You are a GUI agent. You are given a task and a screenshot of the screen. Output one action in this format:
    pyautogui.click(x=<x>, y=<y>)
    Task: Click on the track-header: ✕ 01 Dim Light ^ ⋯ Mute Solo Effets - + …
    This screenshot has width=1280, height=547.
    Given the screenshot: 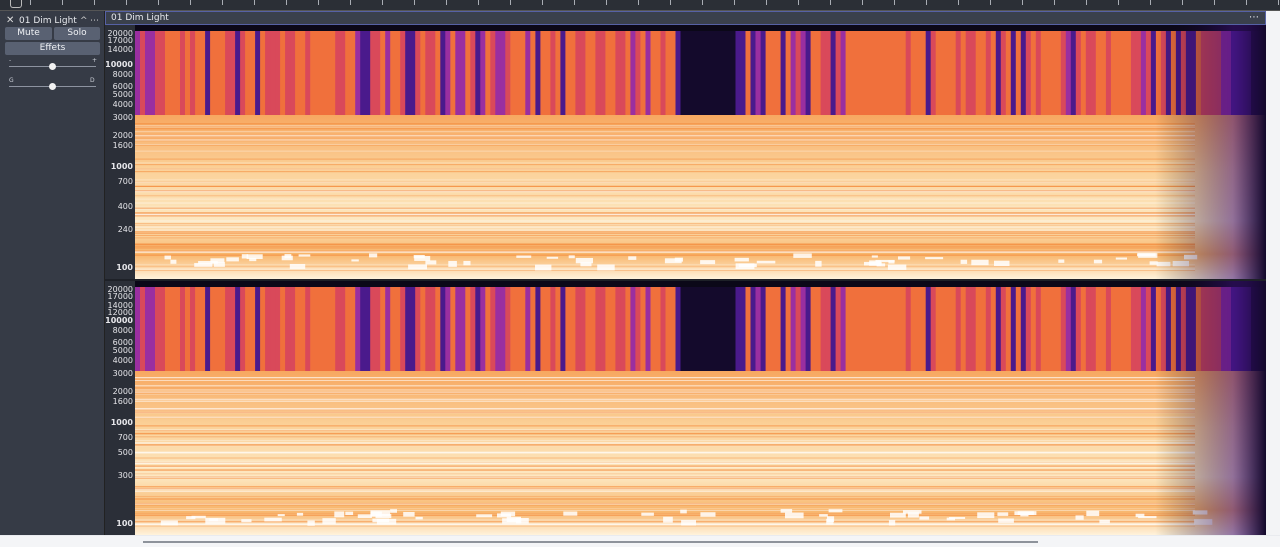 What is the action you would take?
    pyautogui.click(x=52, y=273)
    